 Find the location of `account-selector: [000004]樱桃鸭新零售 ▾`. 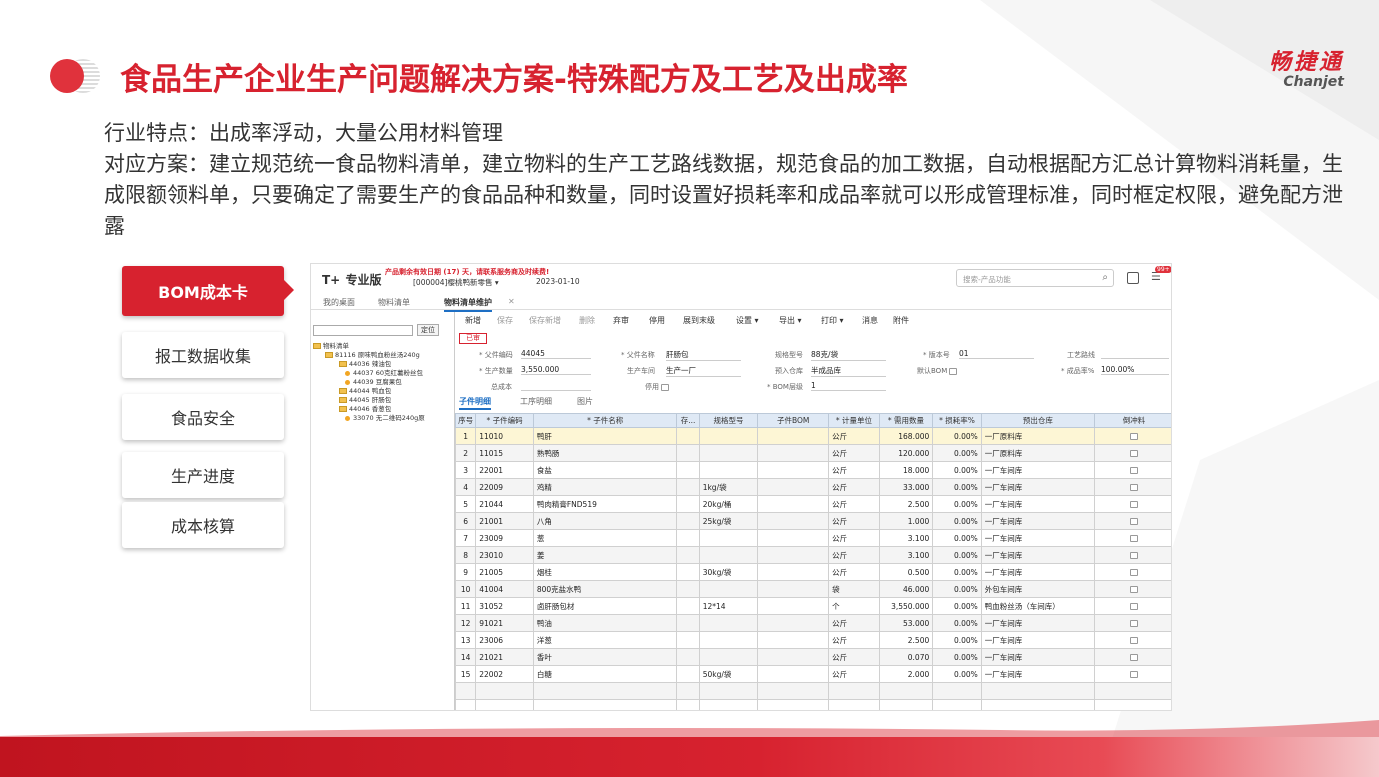

account-selector: [000004]樱桃鸭新零售 ▾ is located at coordinates (456, 282).